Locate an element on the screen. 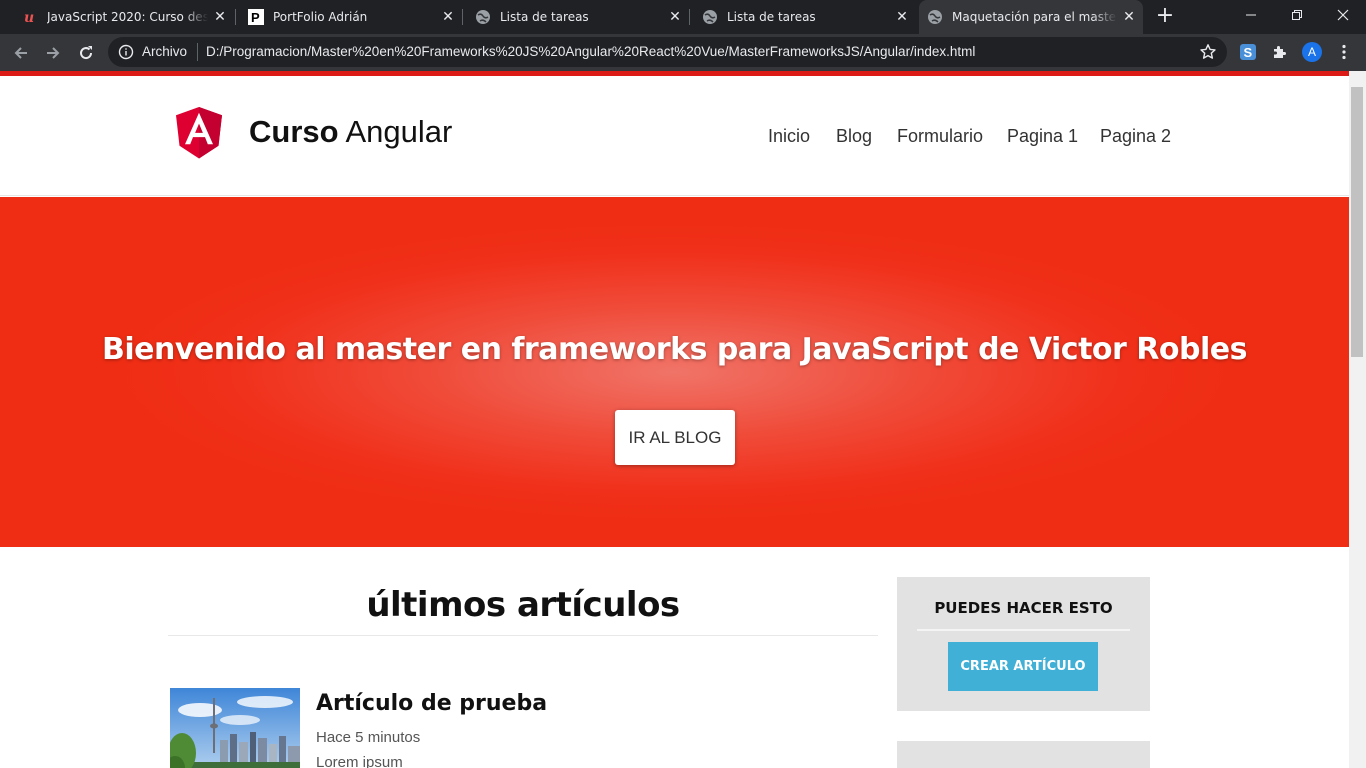 This screenshot has width=1366, height=768. page-scrollbar is located at coordinates (1357, 419).